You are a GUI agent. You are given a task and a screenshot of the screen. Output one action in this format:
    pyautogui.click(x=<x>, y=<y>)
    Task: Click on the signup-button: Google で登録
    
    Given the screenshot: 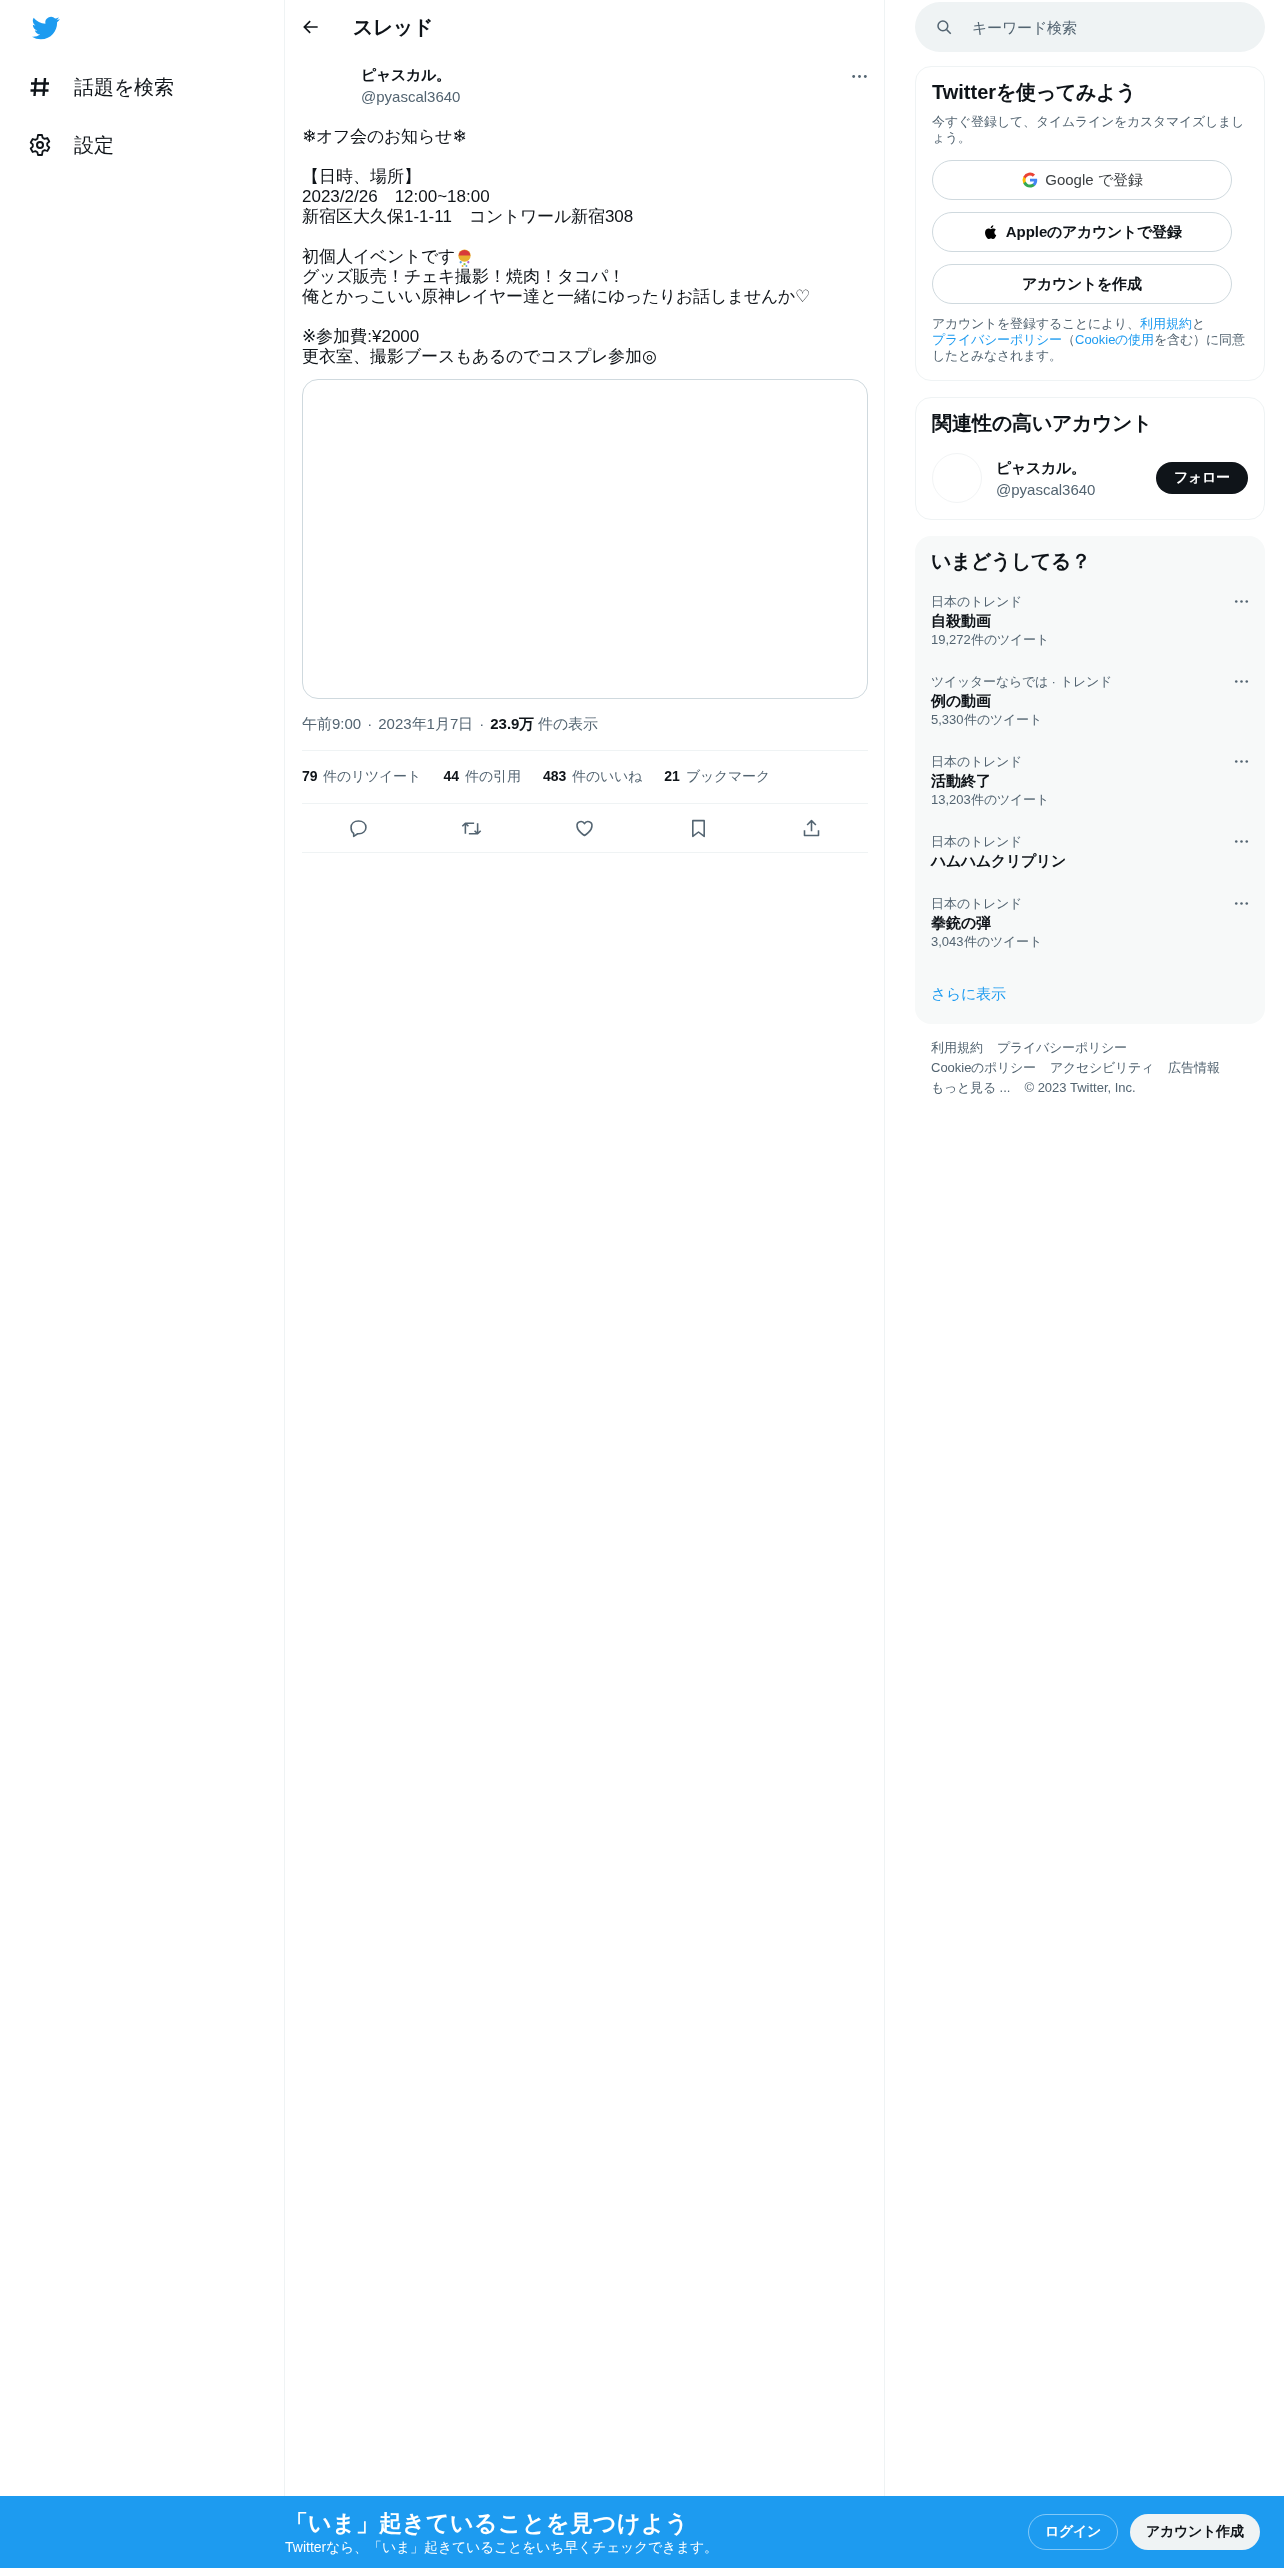 What is the action you would take?
    pyautogui.click(x=1082, y=180)
    